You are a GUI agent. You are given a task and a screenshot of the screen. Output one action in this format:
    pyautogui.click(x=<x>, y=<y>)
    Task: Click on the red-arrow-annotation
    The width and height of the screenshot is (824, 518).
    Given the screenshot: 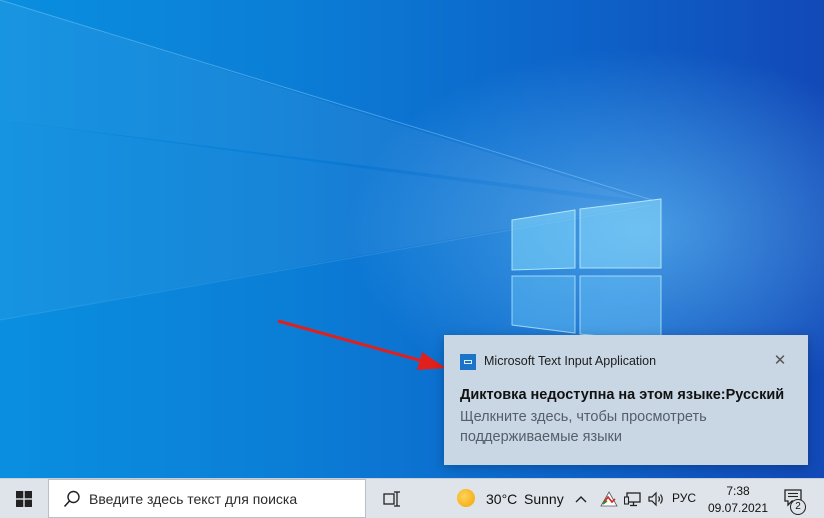 What is the action you would take?
    pyautogui.click(x=361, y=344)
    